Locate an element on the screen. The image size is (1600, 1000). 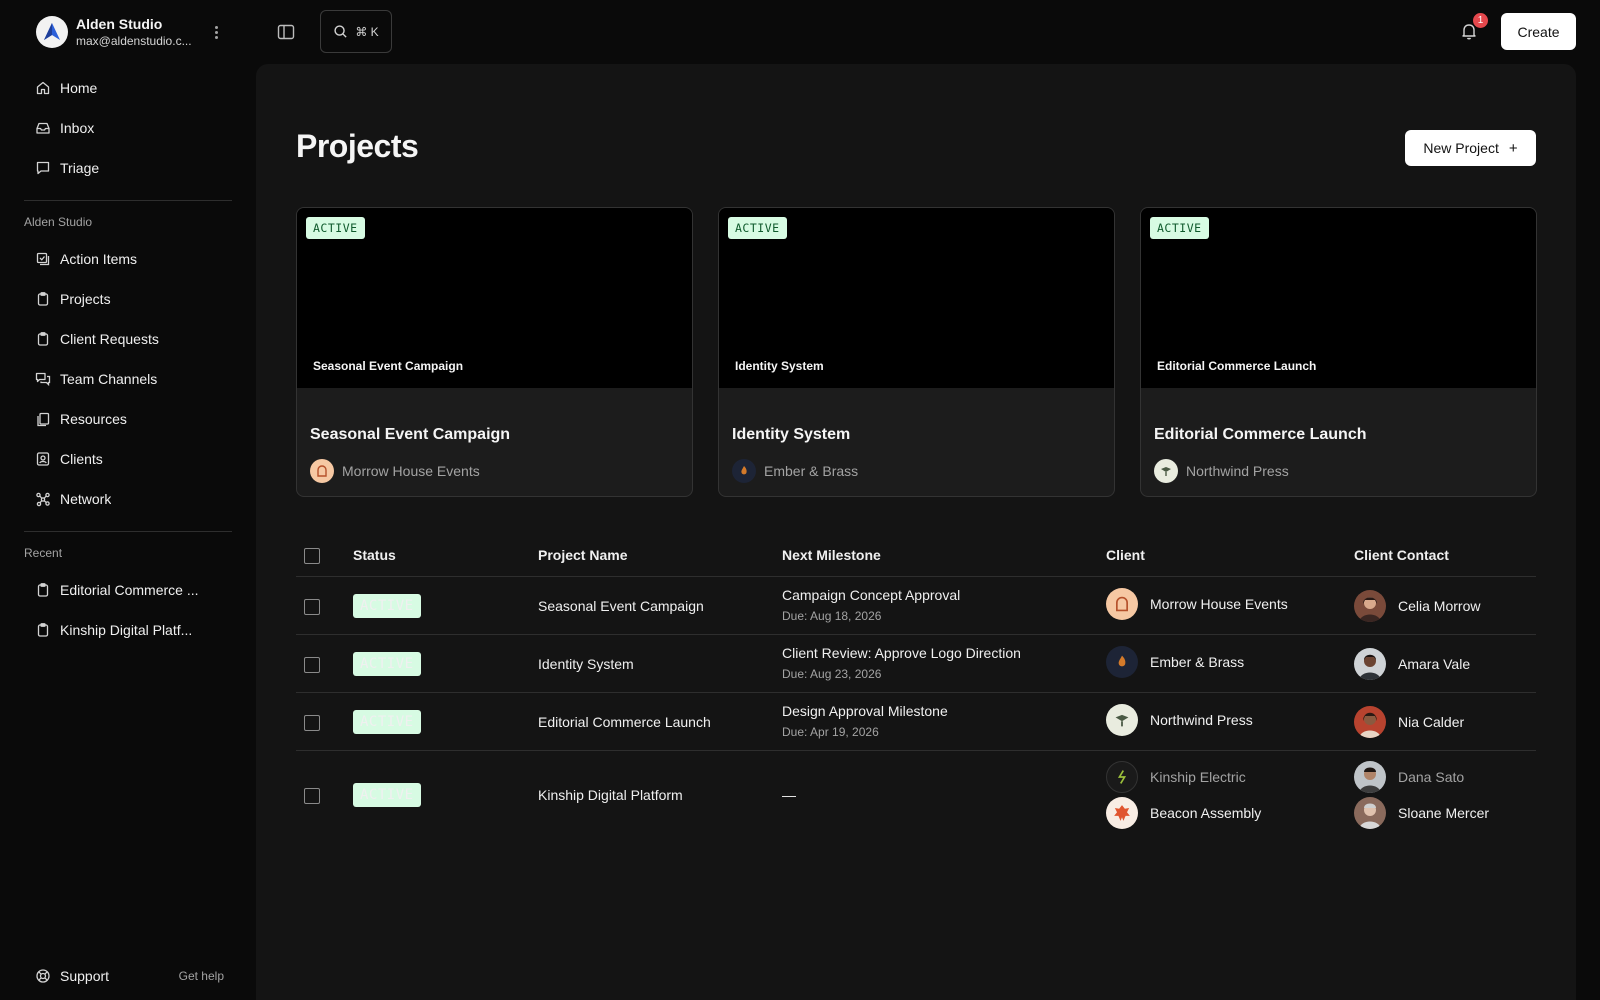
contact-entry: Sloane Mercer is located at coordinates (1421, 813).